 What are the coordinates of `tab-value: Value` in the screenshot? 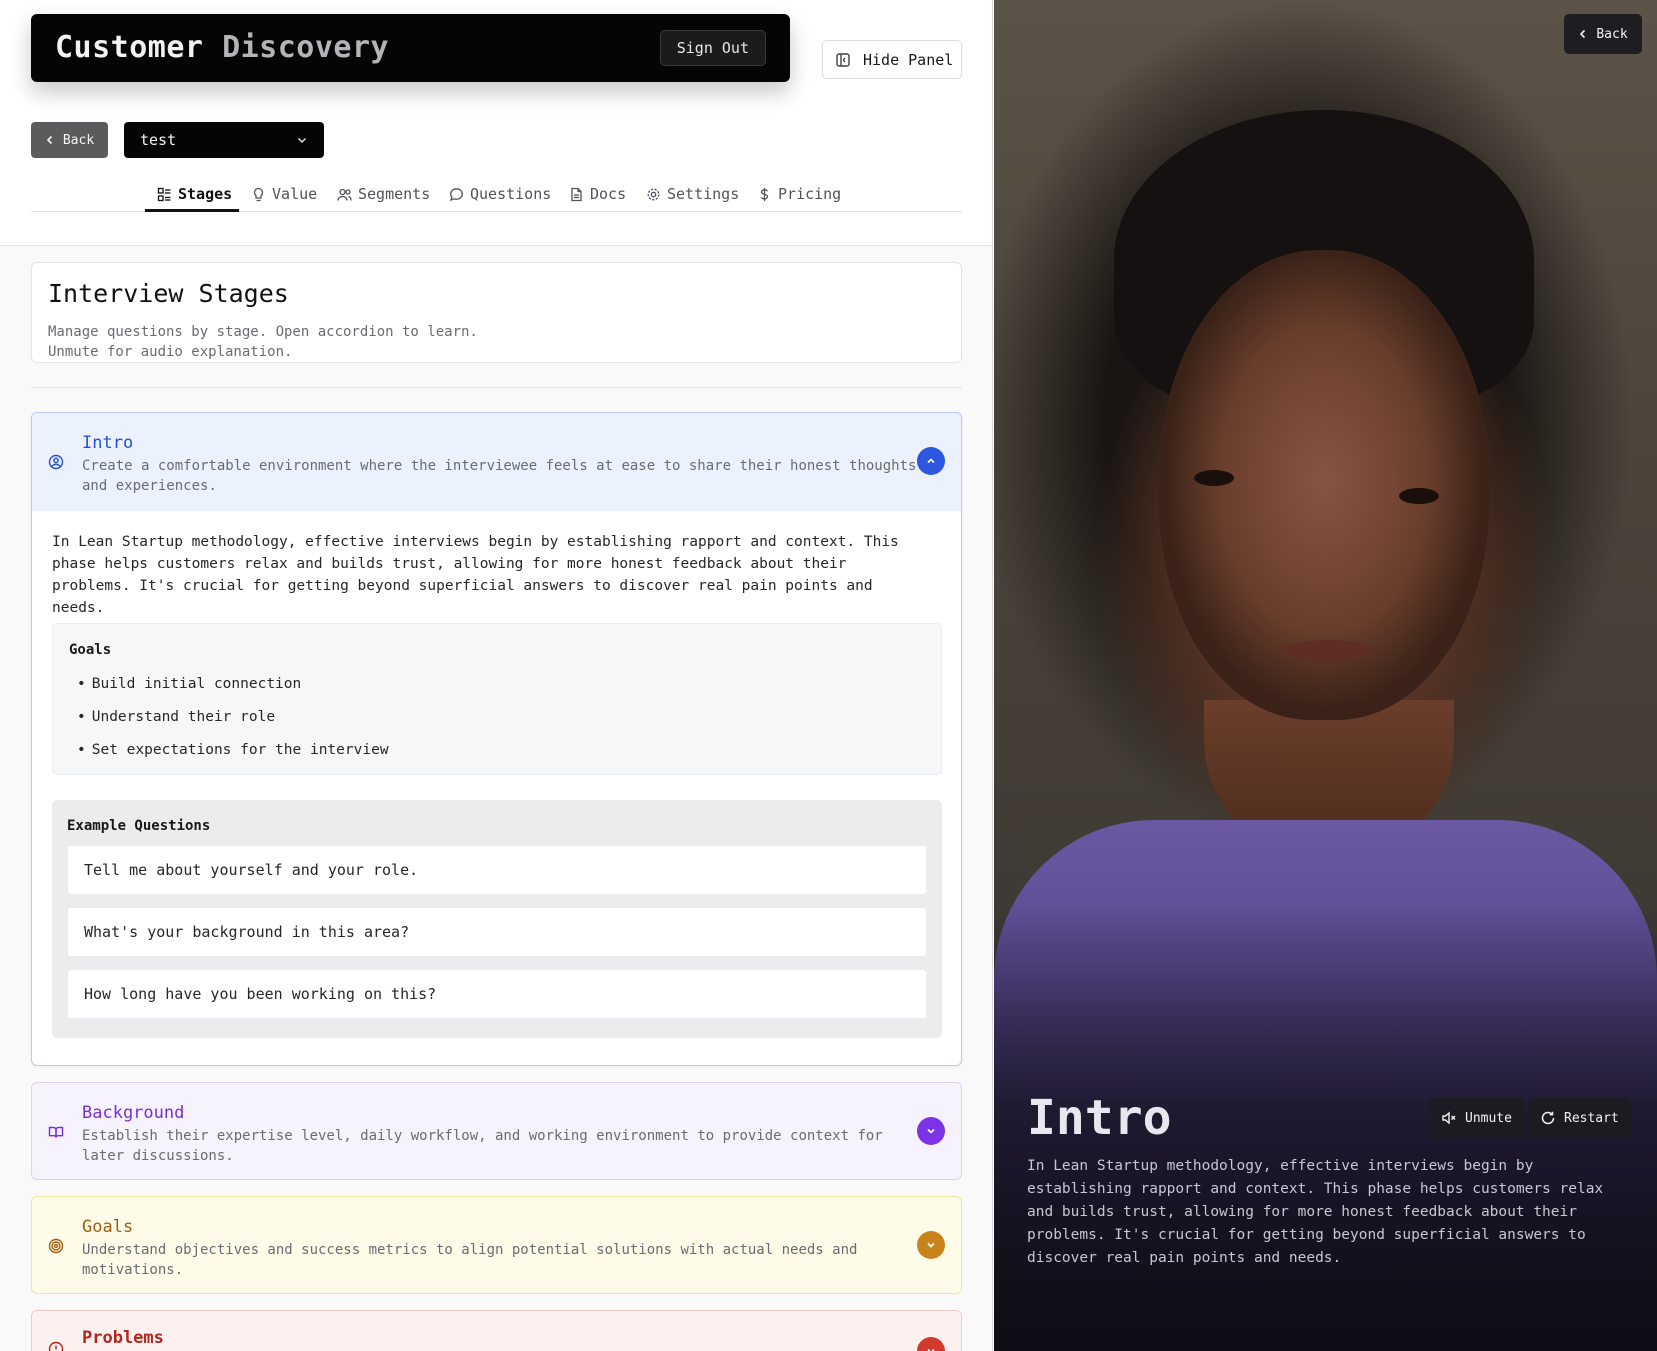 It's located at (284, 194).